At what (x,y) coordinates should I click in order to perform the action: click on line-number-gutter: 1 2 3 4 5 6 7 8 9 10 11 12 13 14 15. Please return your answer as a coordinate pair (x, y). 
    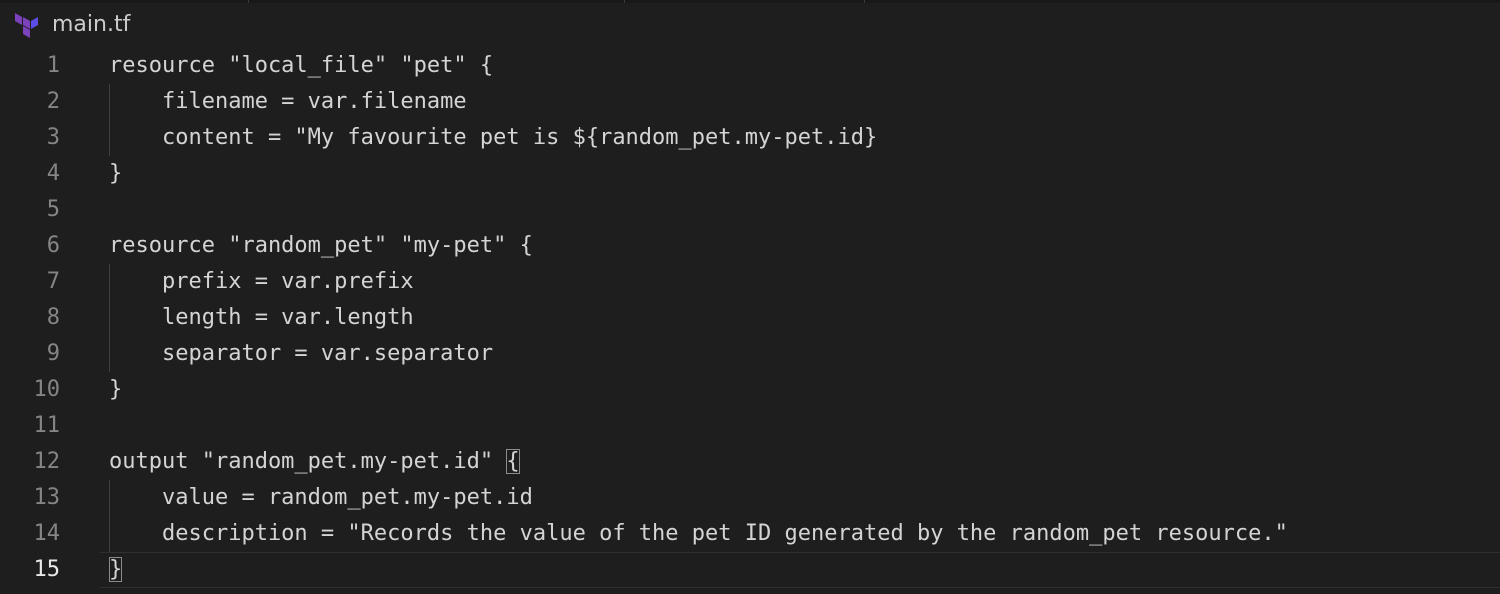
    Looking at the image, I should click on (30, 318).